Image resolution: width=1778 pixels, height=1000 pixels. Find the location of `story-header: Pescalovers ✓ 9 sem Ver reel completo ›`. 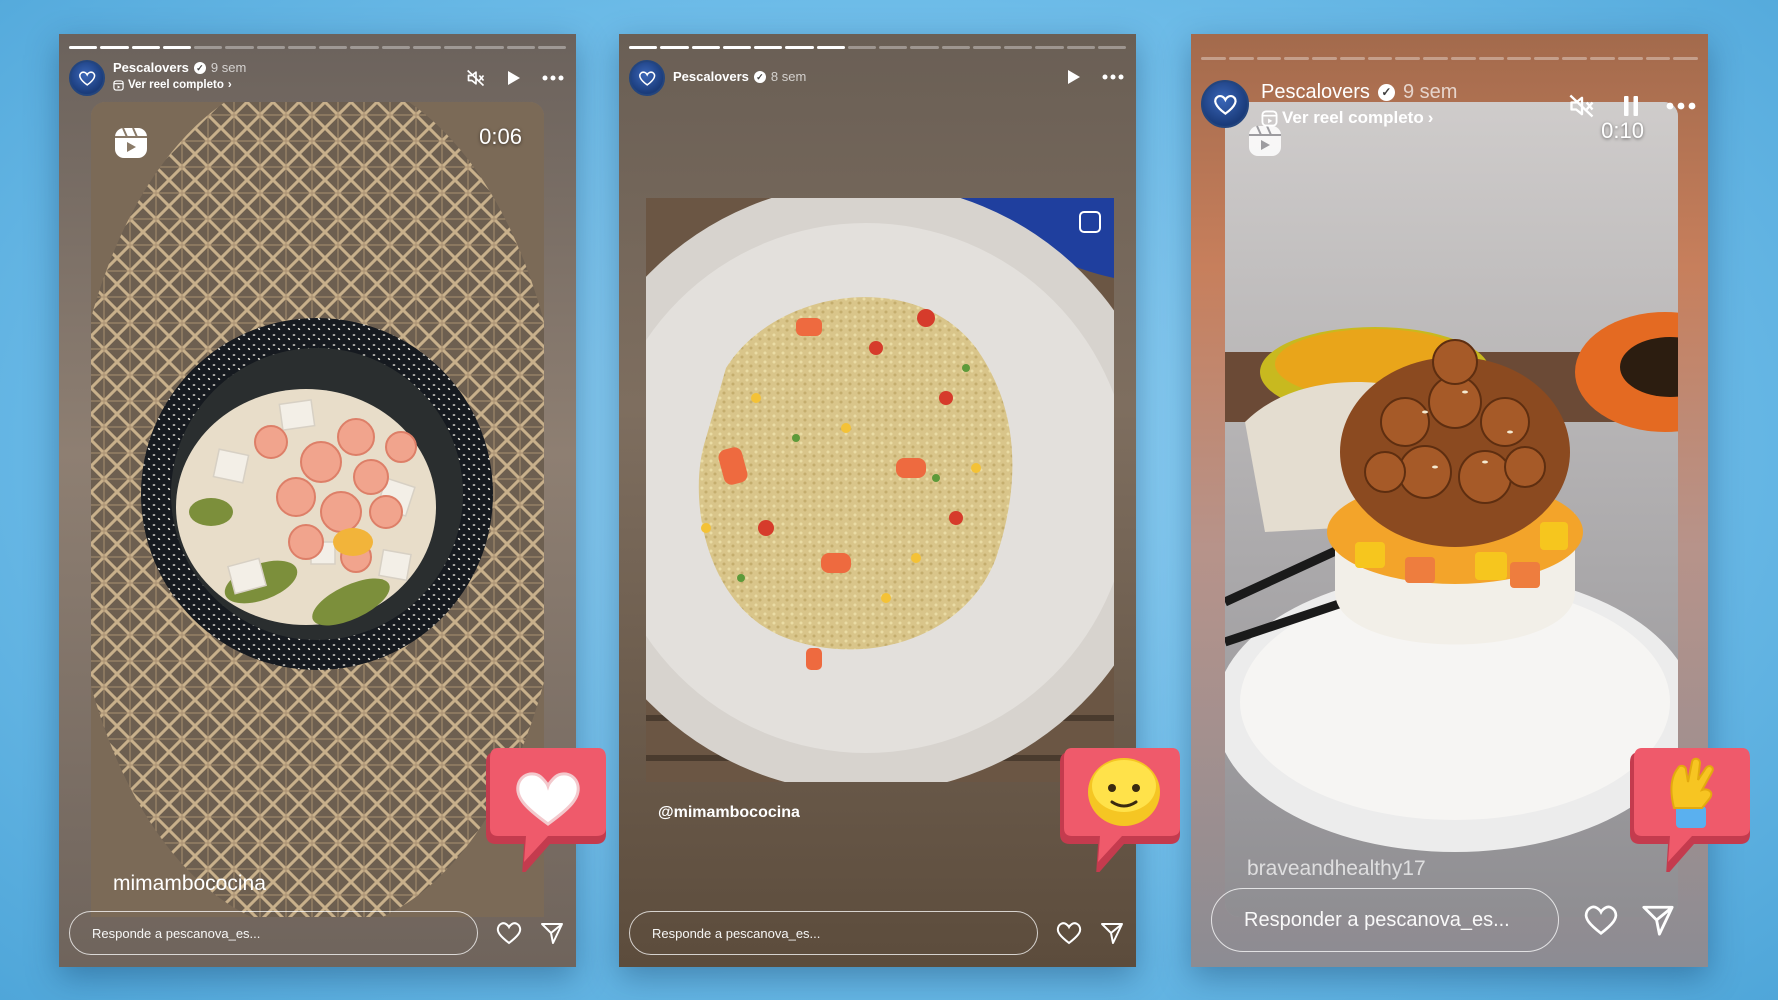

story-header: Pescalovers ✓ 9 sem Ver reel completo › is located at coordinates (316, 78).